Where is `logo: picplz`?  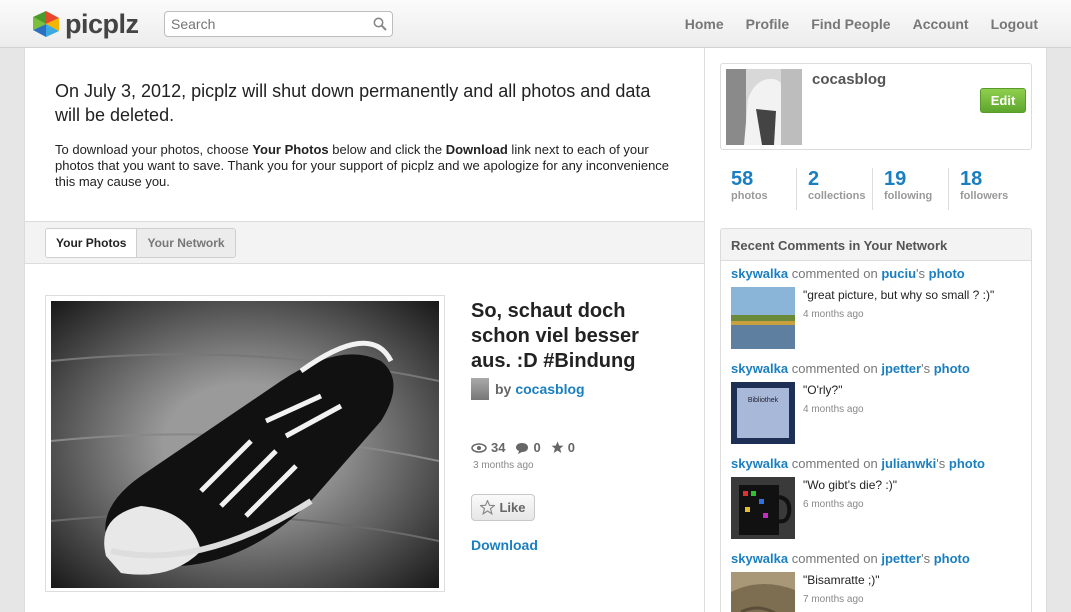 logo: picplz is located at coordinates (86, 24).